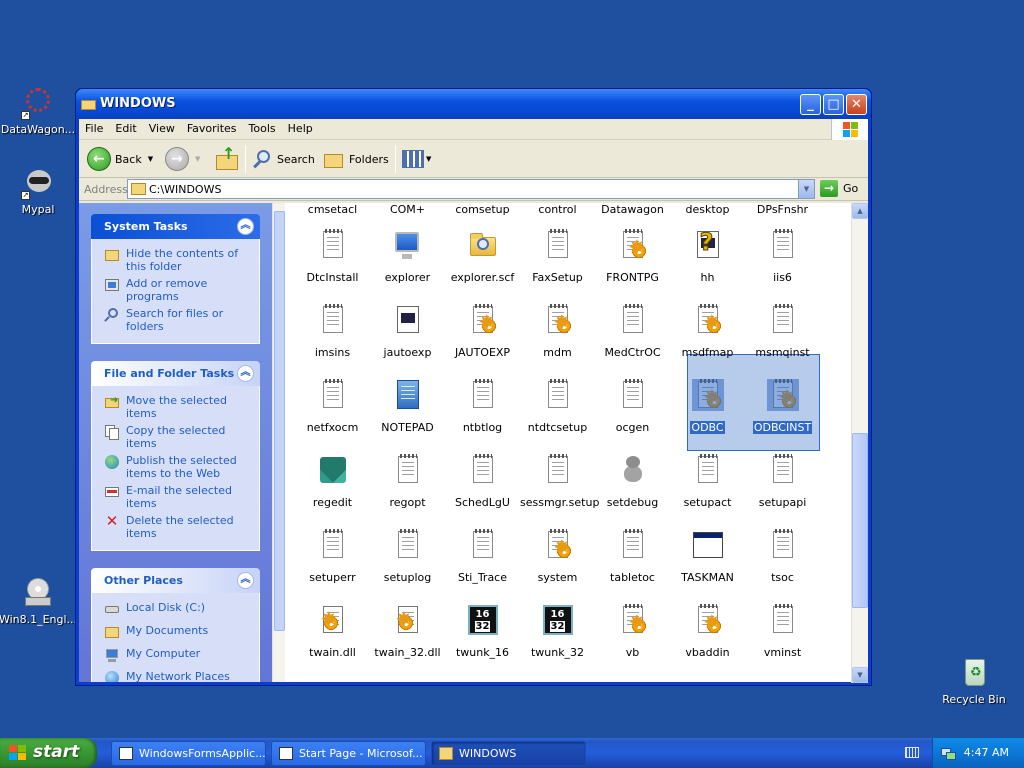  Describe the element at coordinates (810, 104) in the screenshot. I see `minimize-button: _` at that location.